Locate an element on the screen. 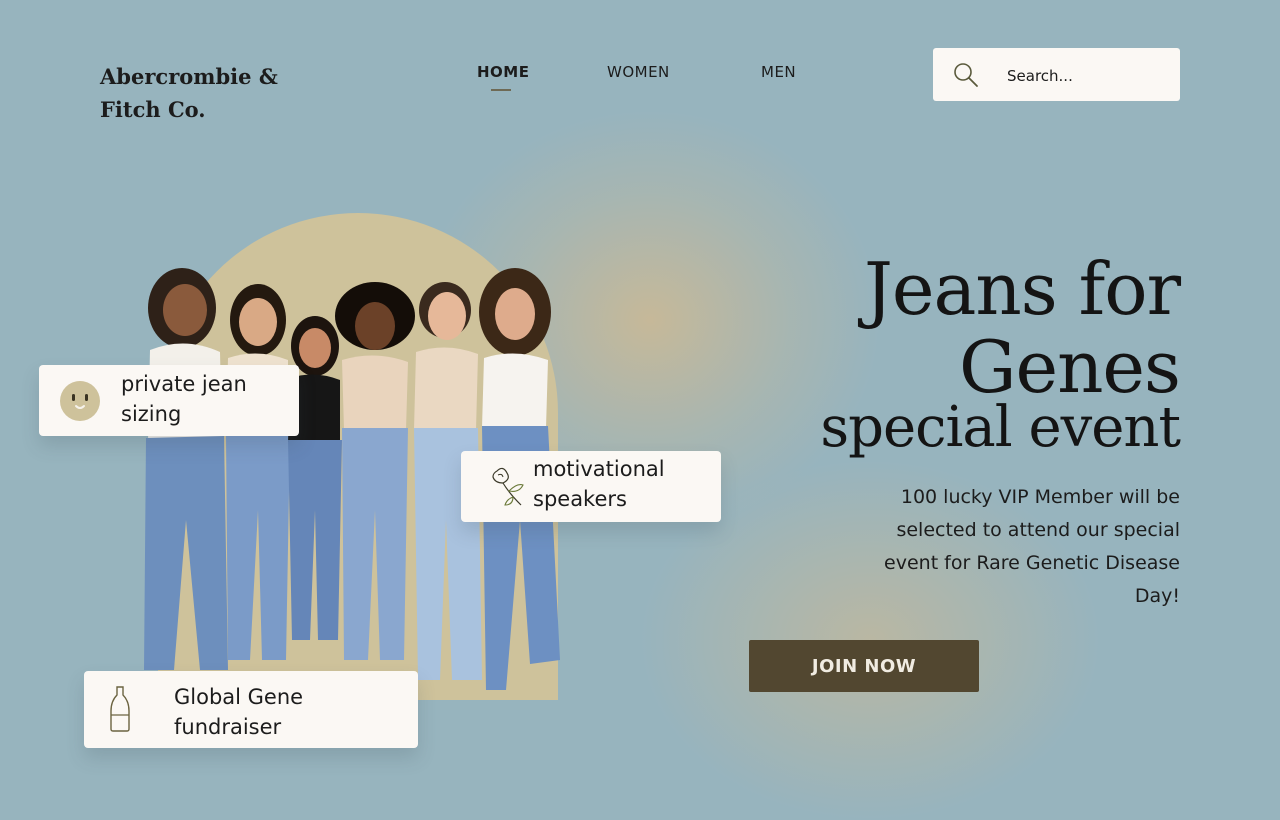 This screenshot has height=820, width=1280. bottle-icon is located at coordinates (120, 709).